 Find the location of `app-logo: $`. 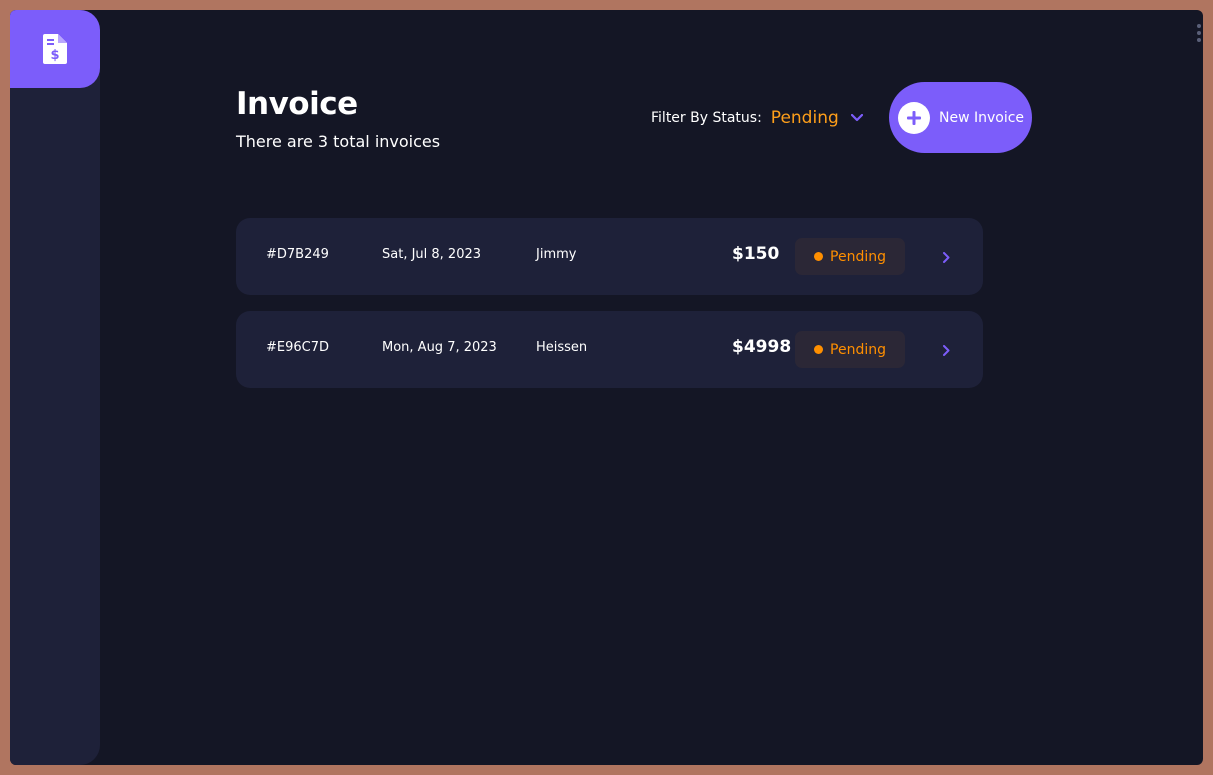

app-logo: $ is located at coordinates (55, 49).